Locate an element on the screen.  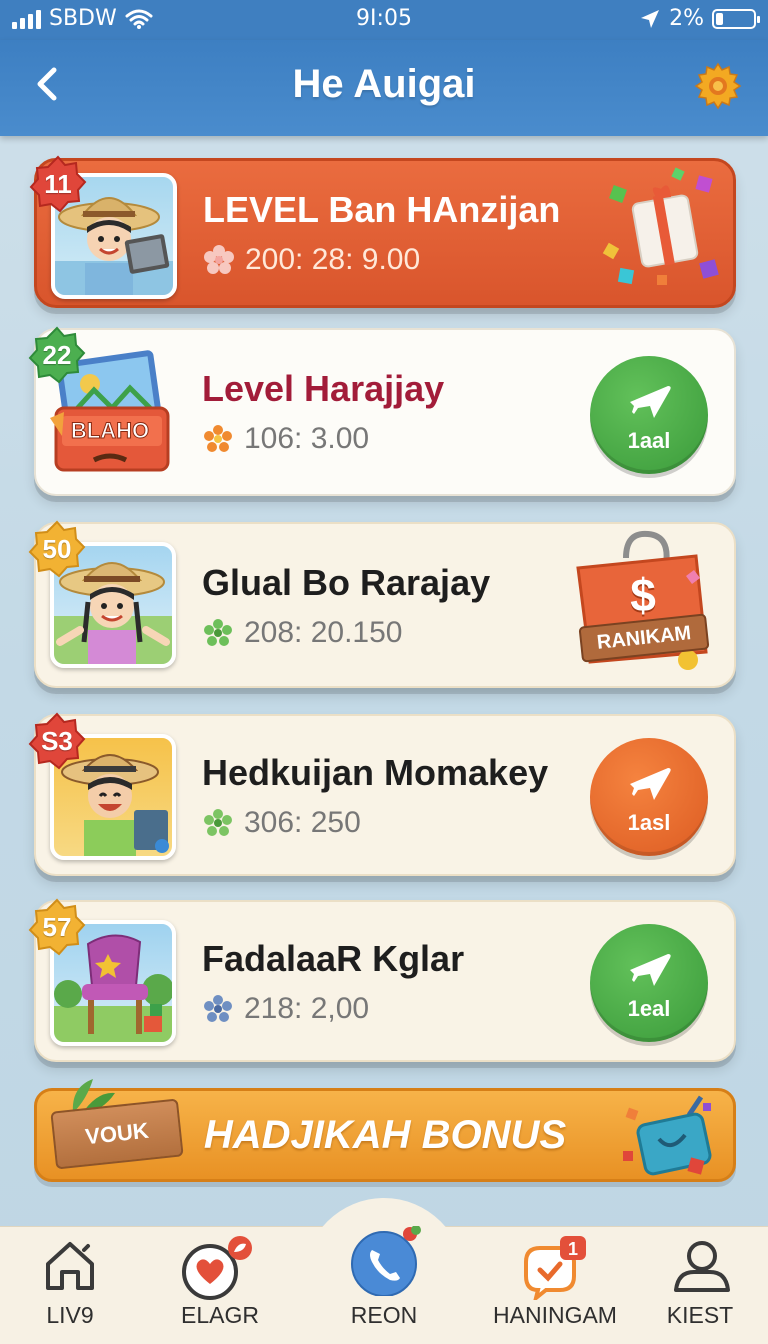
level-stat: 208: 20.150 is located at coordinates (302, 633).